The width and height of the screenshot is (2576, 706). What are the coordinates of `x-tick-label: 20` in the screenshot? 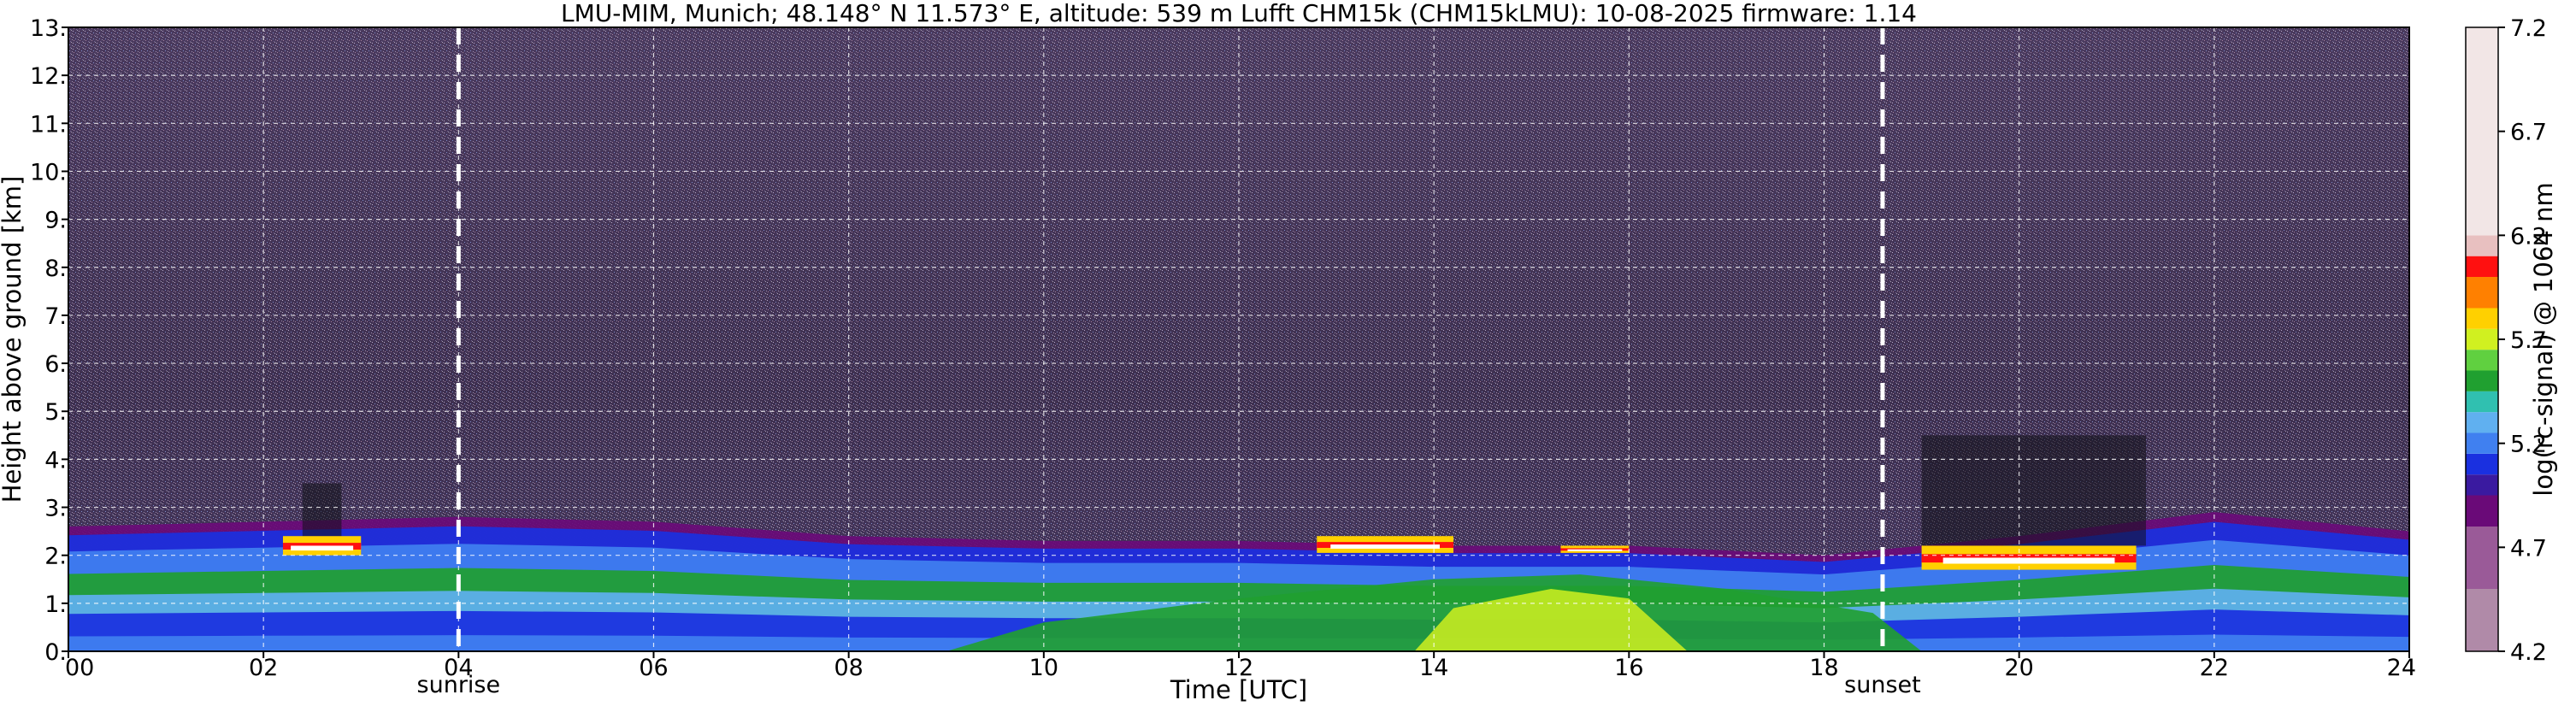 It's located at (2019, 668).